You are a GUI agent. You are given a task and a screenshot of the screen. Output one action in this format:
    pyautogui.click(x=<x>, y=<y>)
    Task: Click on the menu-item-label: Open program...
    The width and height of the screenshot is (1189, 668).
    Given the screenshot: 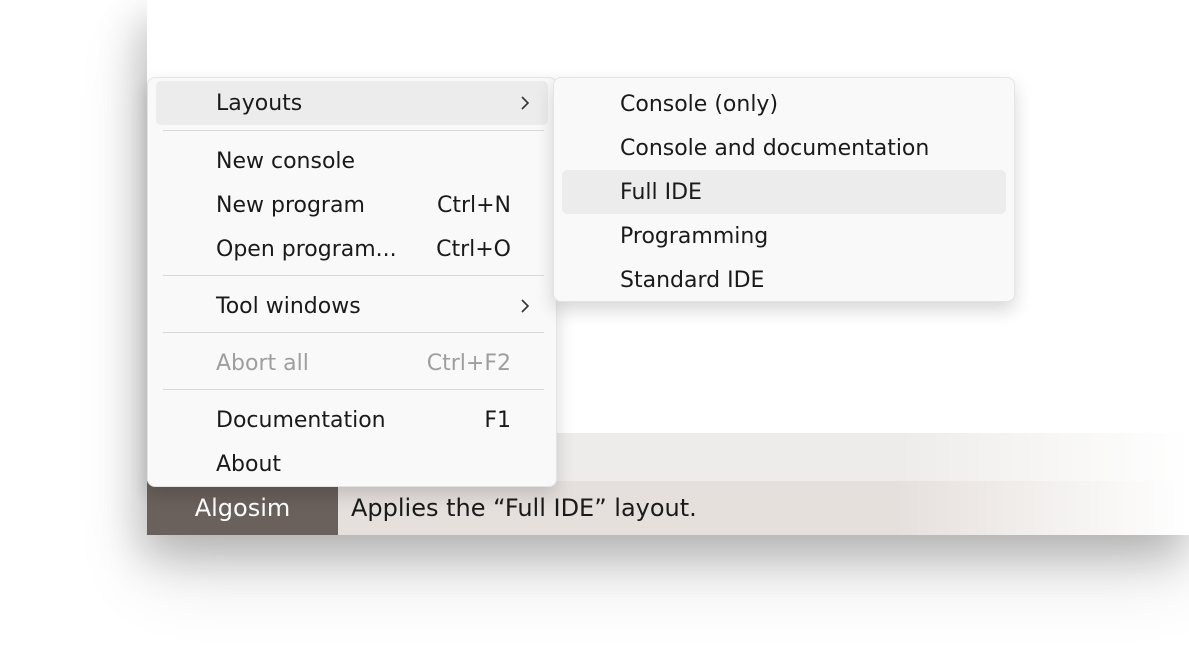 What is the action you would take?
    pyautogui.click(x=306, y=249)
    